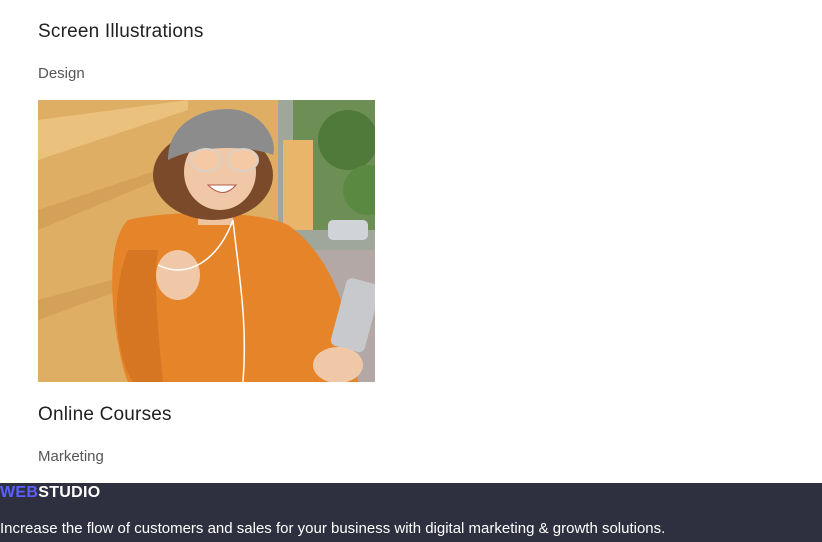 This screenshot has height=542, width=822. I want to click on portfolio-item-title: Online Courses, so click(105, 415).